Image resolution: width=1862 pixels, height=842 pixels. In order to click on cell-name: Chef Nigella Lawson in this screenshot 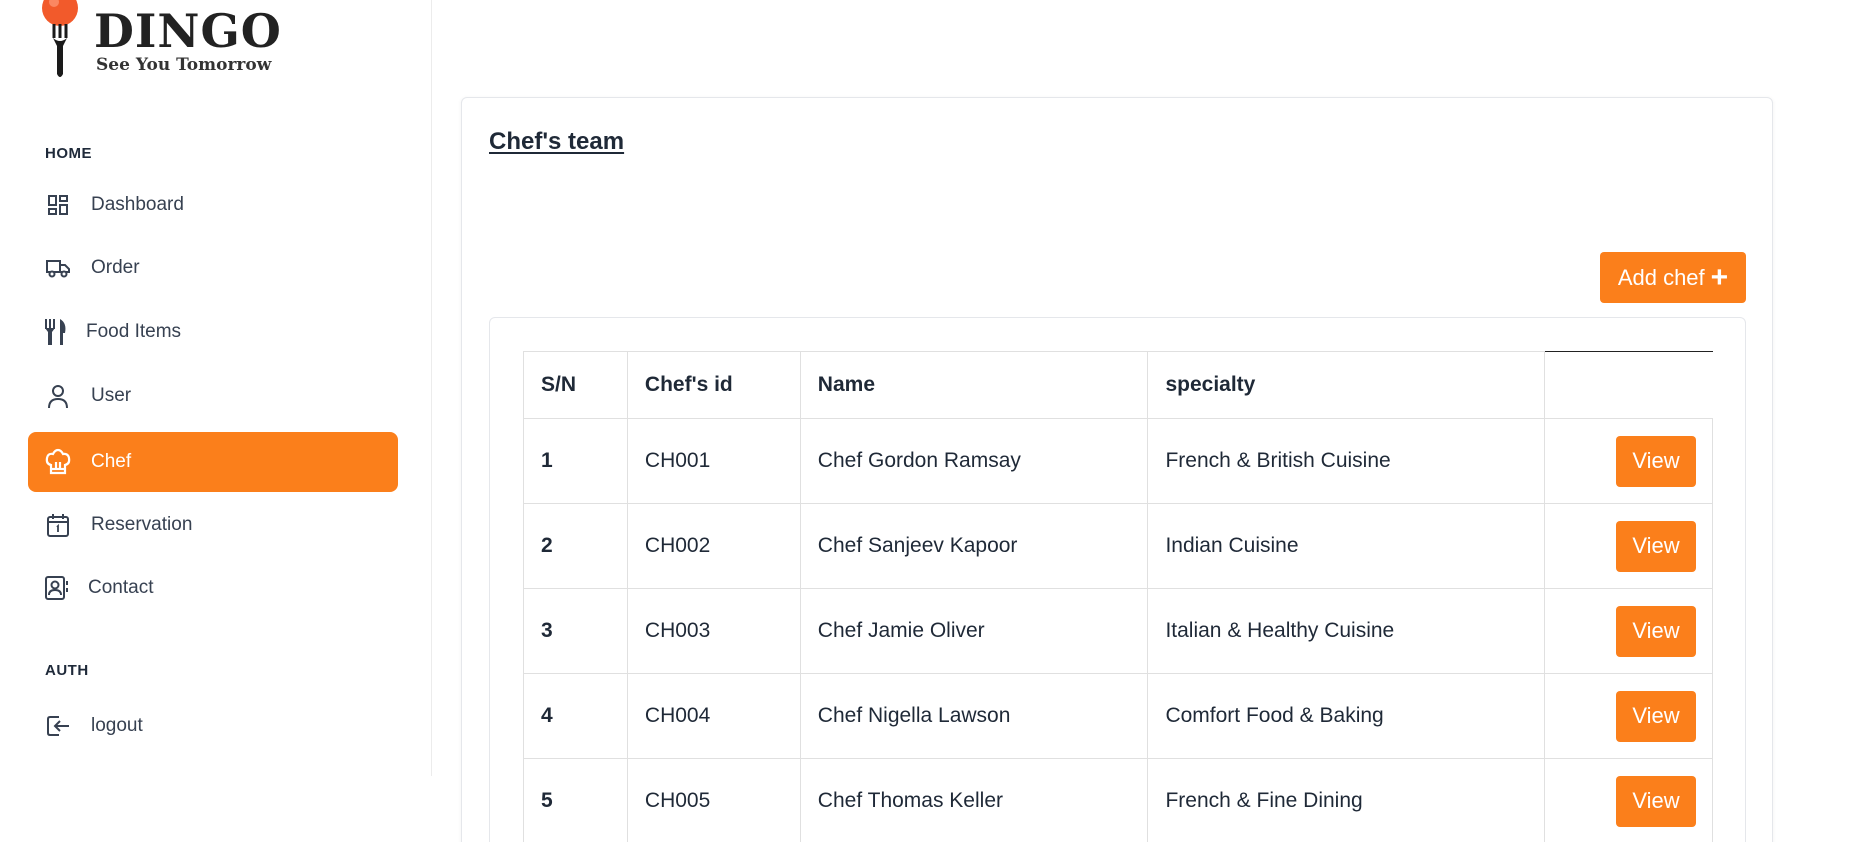, I will do `click(974, 716)`.